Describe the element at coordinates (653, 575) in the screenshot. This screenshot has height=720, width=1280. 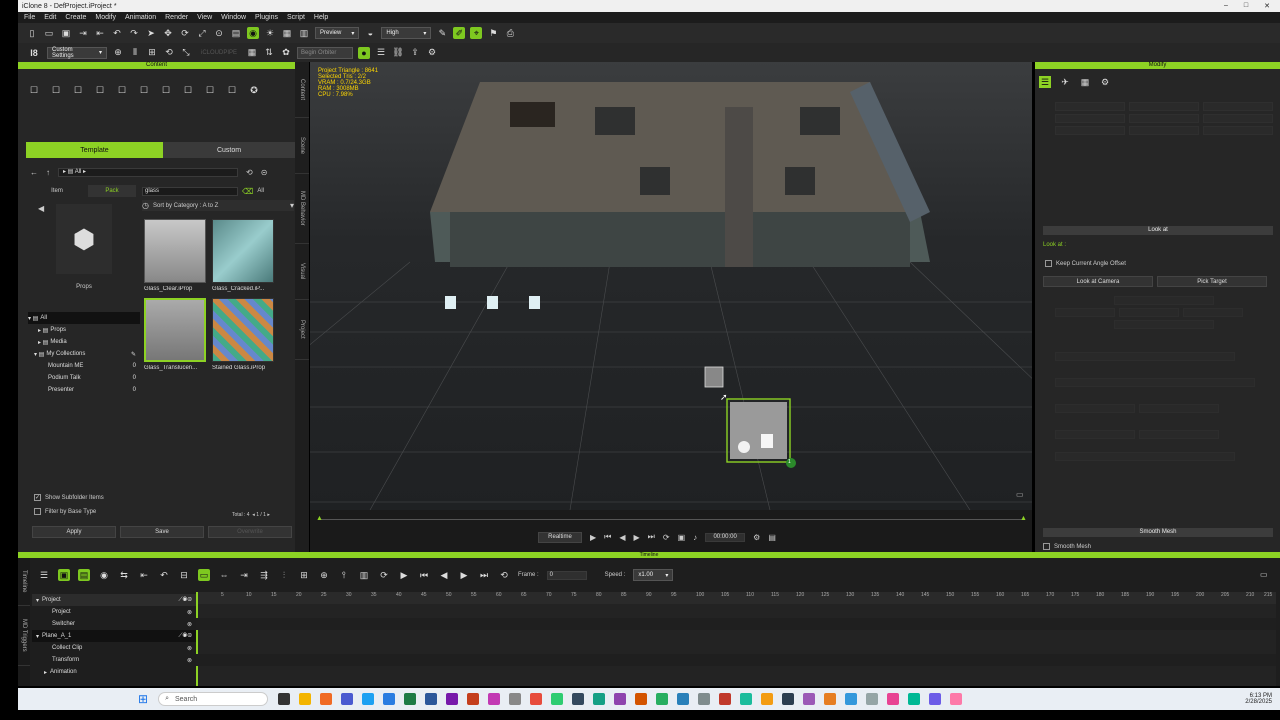
I see `speed-dropdown: x1.00 ▾` at that location.